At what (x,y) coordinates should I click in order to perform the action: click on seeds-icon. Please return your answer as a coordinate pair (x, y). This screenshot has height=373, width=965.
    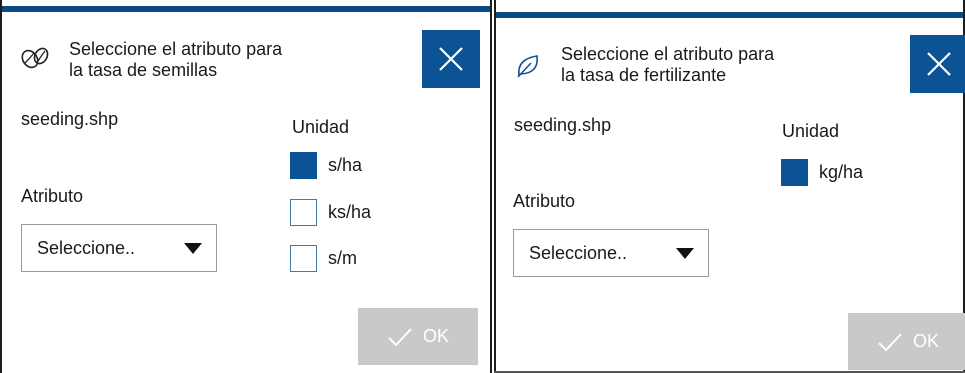
    Looking at the image, I should click on (35, 60).